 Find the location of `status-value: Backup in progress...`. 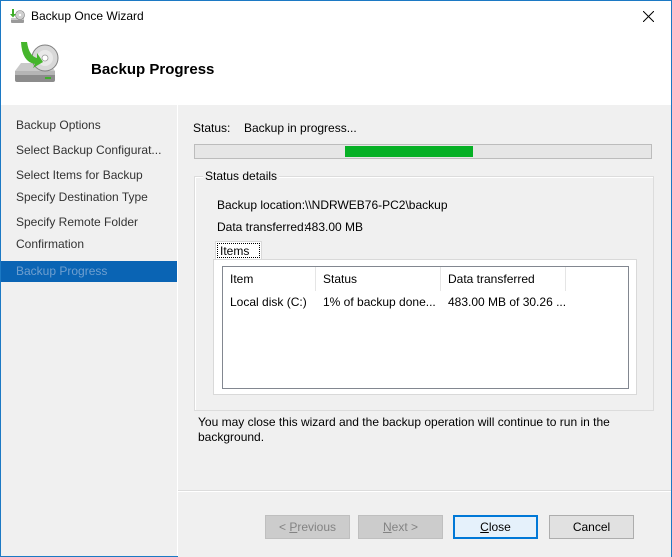

status-value: Backup in progress... is located at coordinates (300, 128).